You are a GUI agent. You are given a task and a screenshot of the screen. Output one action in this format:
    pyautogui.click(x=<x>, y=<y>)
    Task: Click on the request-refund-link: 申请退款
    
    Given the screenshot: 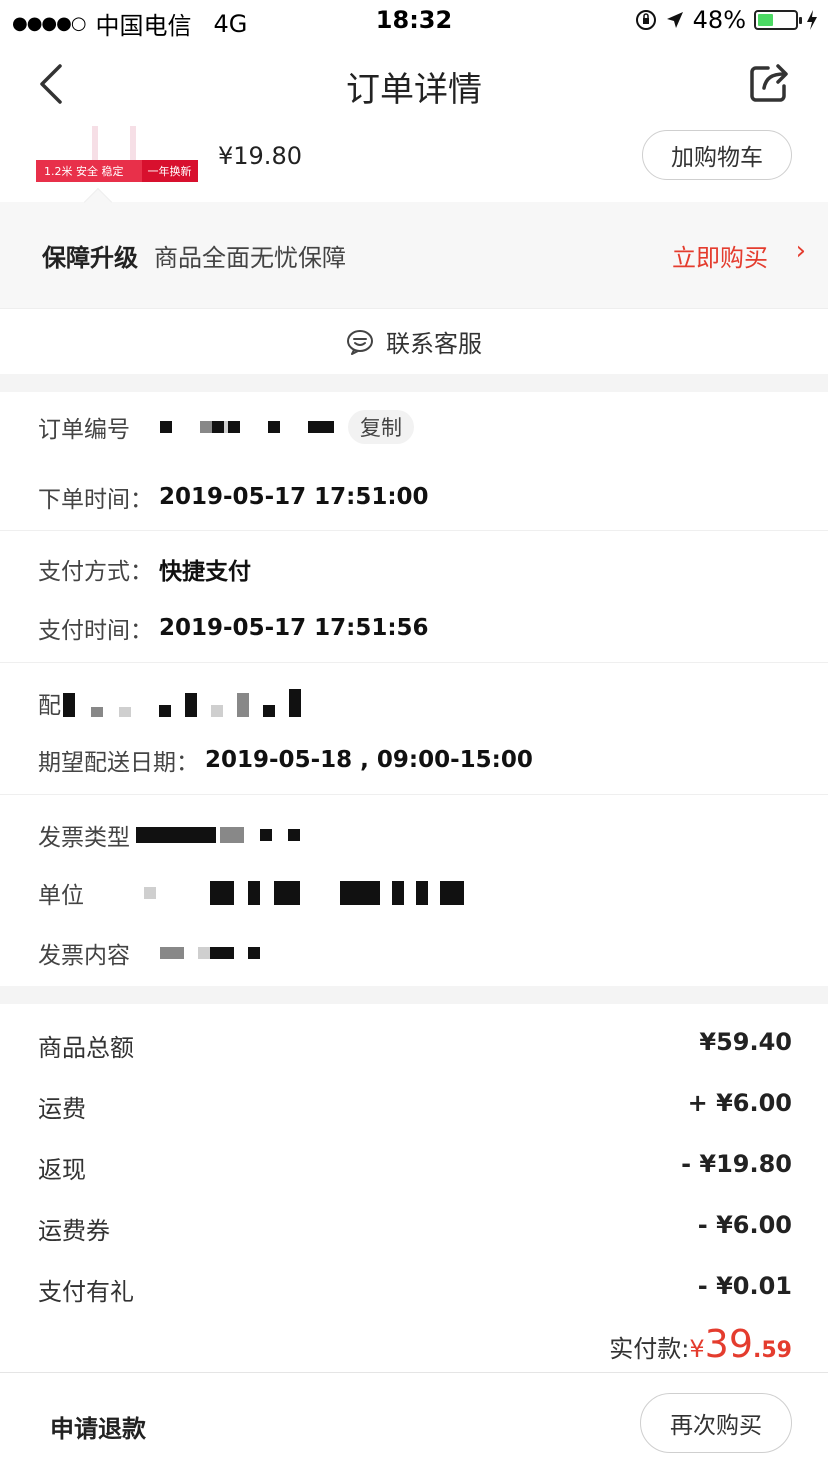 What is the action you would take?
    pyautogui.click(x=98, y=1426)
    